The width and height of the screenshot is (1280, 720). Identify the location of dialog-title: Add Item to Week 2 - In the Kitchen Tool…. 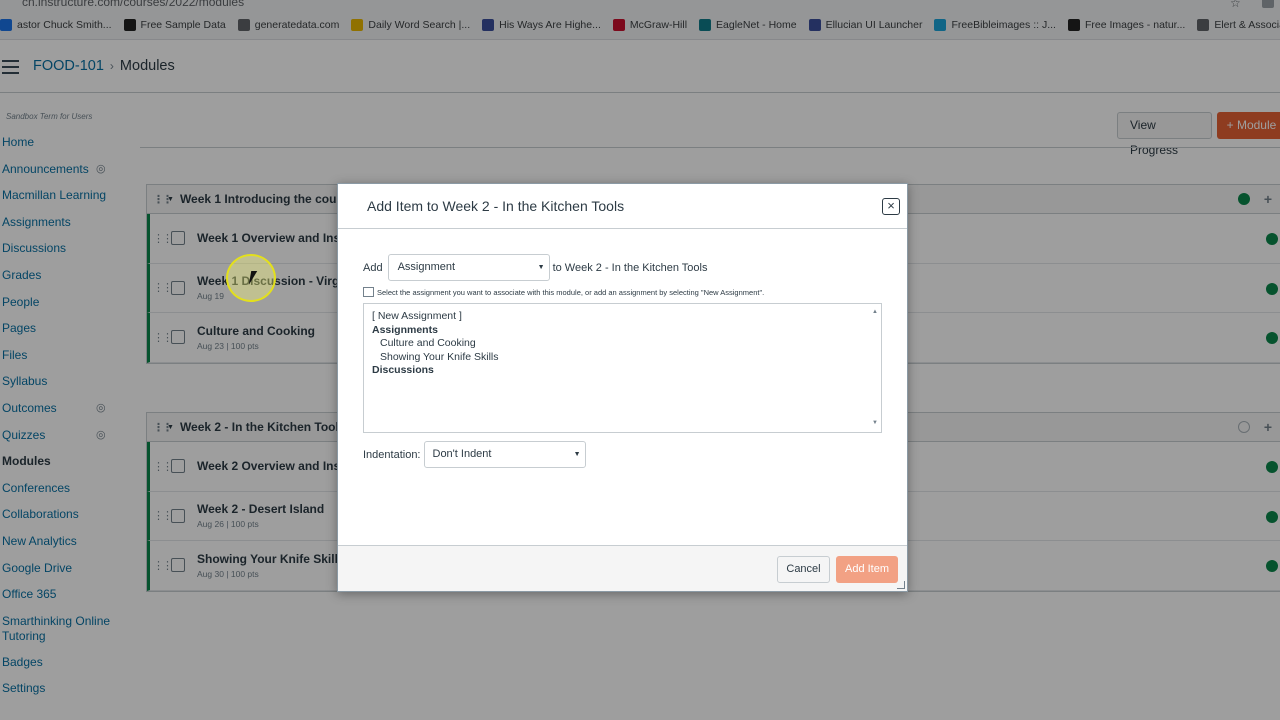
(496, 206).